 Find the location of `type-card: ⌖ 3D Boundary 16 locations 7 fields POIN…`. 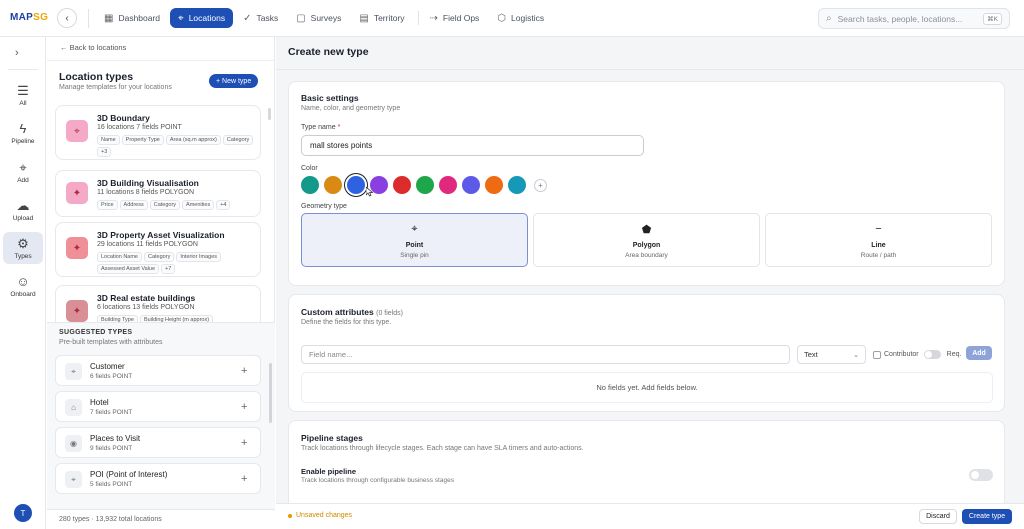

type-card: ⌖ 3D Boundary 16 locations 7 fields POIN… is located at coordinates (158, 132).